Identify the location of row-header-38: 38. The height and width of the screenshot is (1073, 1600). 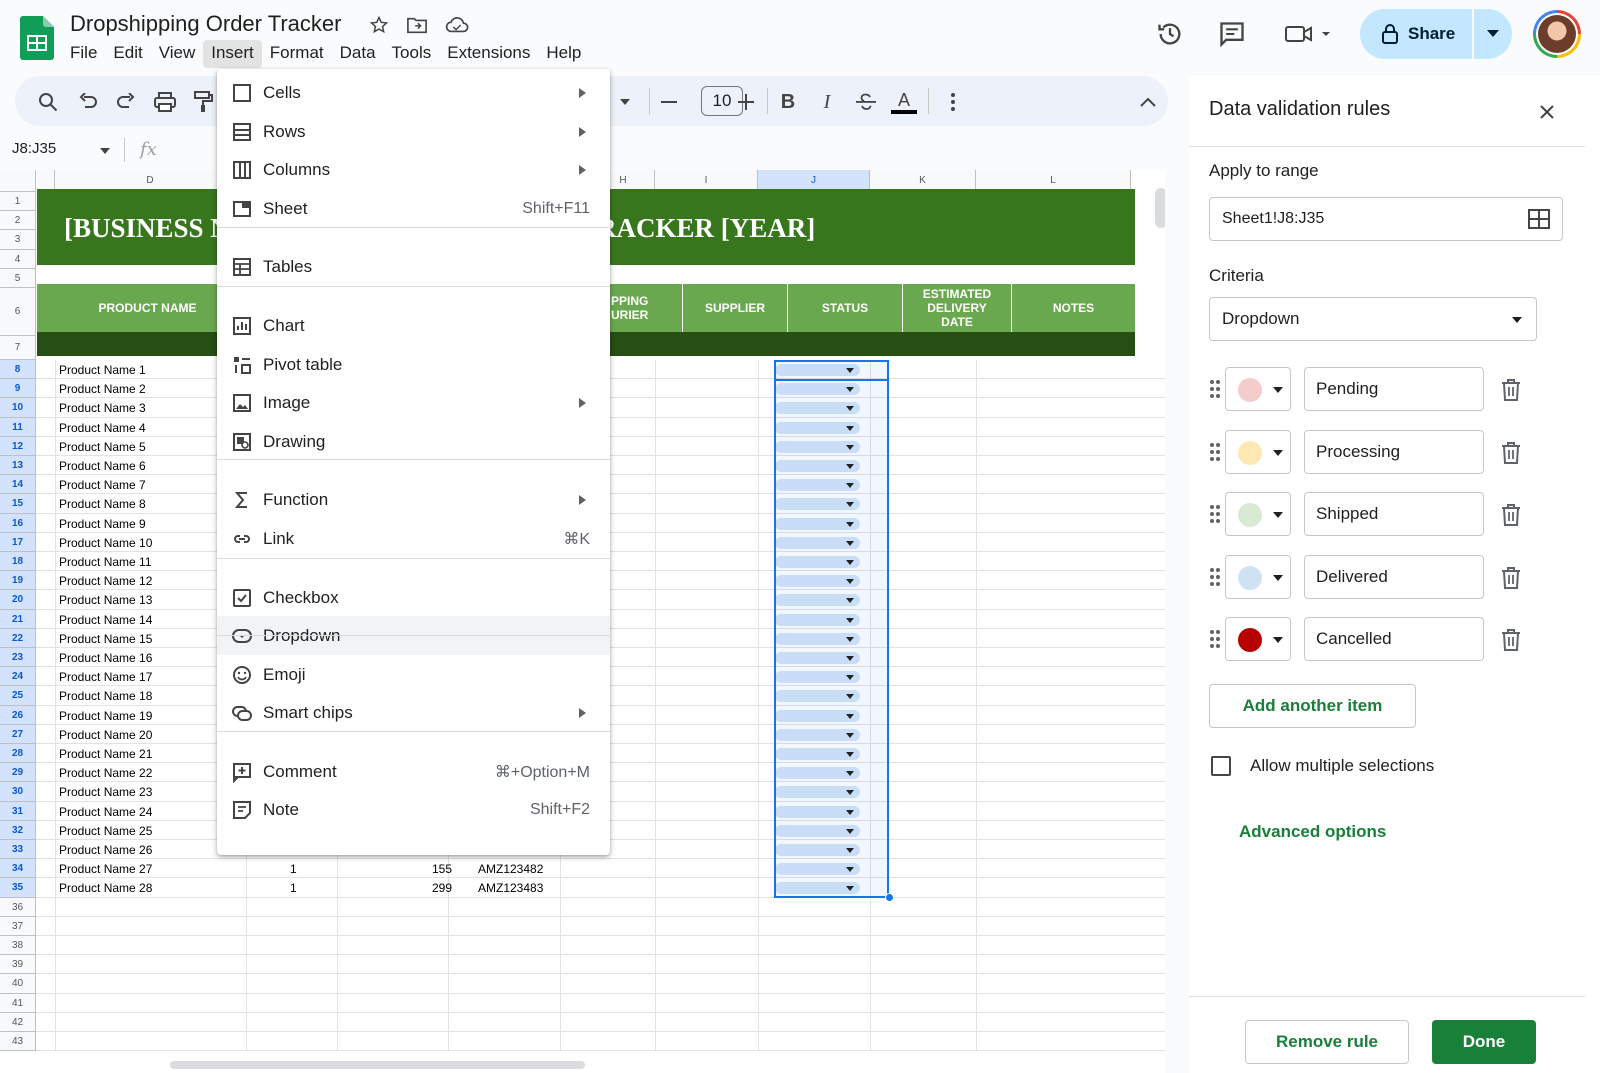
(18, 946).